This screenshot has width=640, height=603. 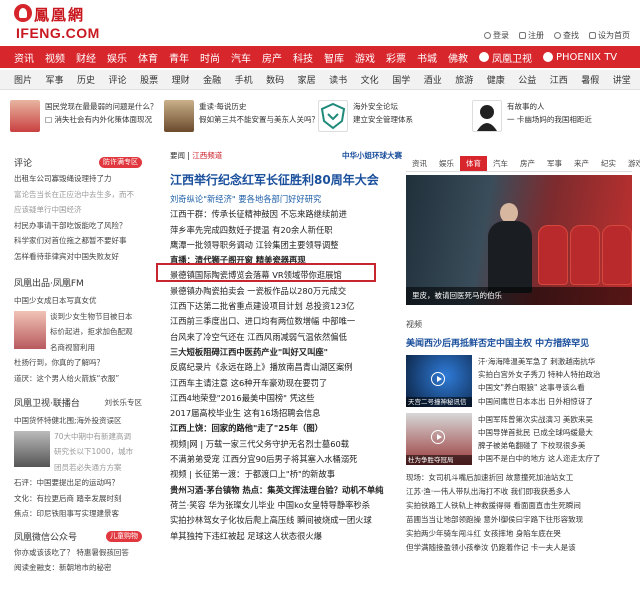 What do you see at coordinates (207, 155) in the screenshot?
I see `jiangxi-channel-link: 江西频道` at bounding box center [207, 155].